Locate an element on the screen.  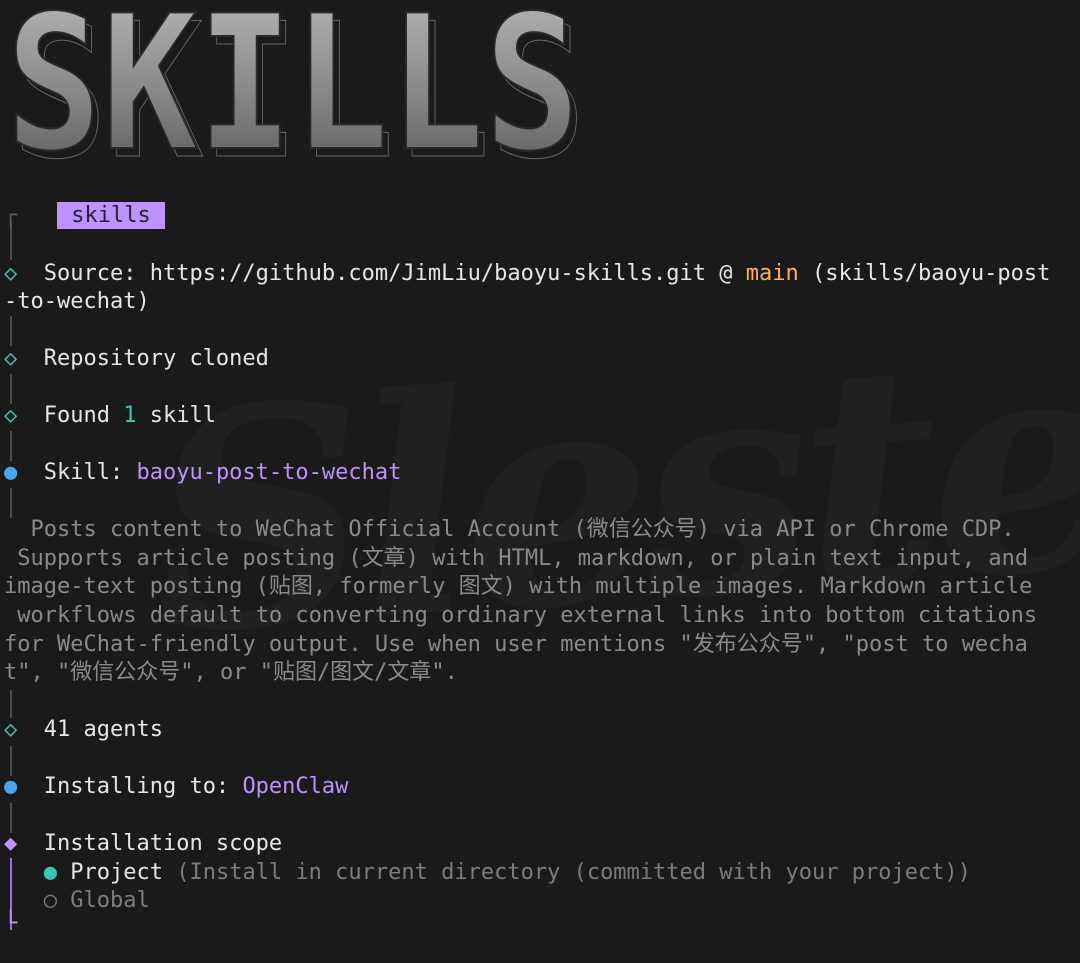
corner-top-icon: ┌ is located at coordinates (11, 215).